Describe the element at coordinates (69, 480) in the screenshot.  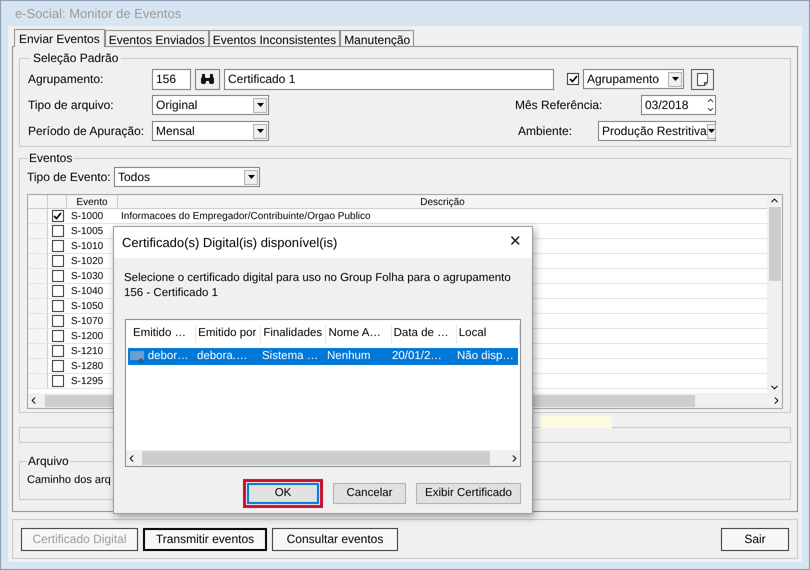
I see `field-label: Caminho dos arq` at that location.